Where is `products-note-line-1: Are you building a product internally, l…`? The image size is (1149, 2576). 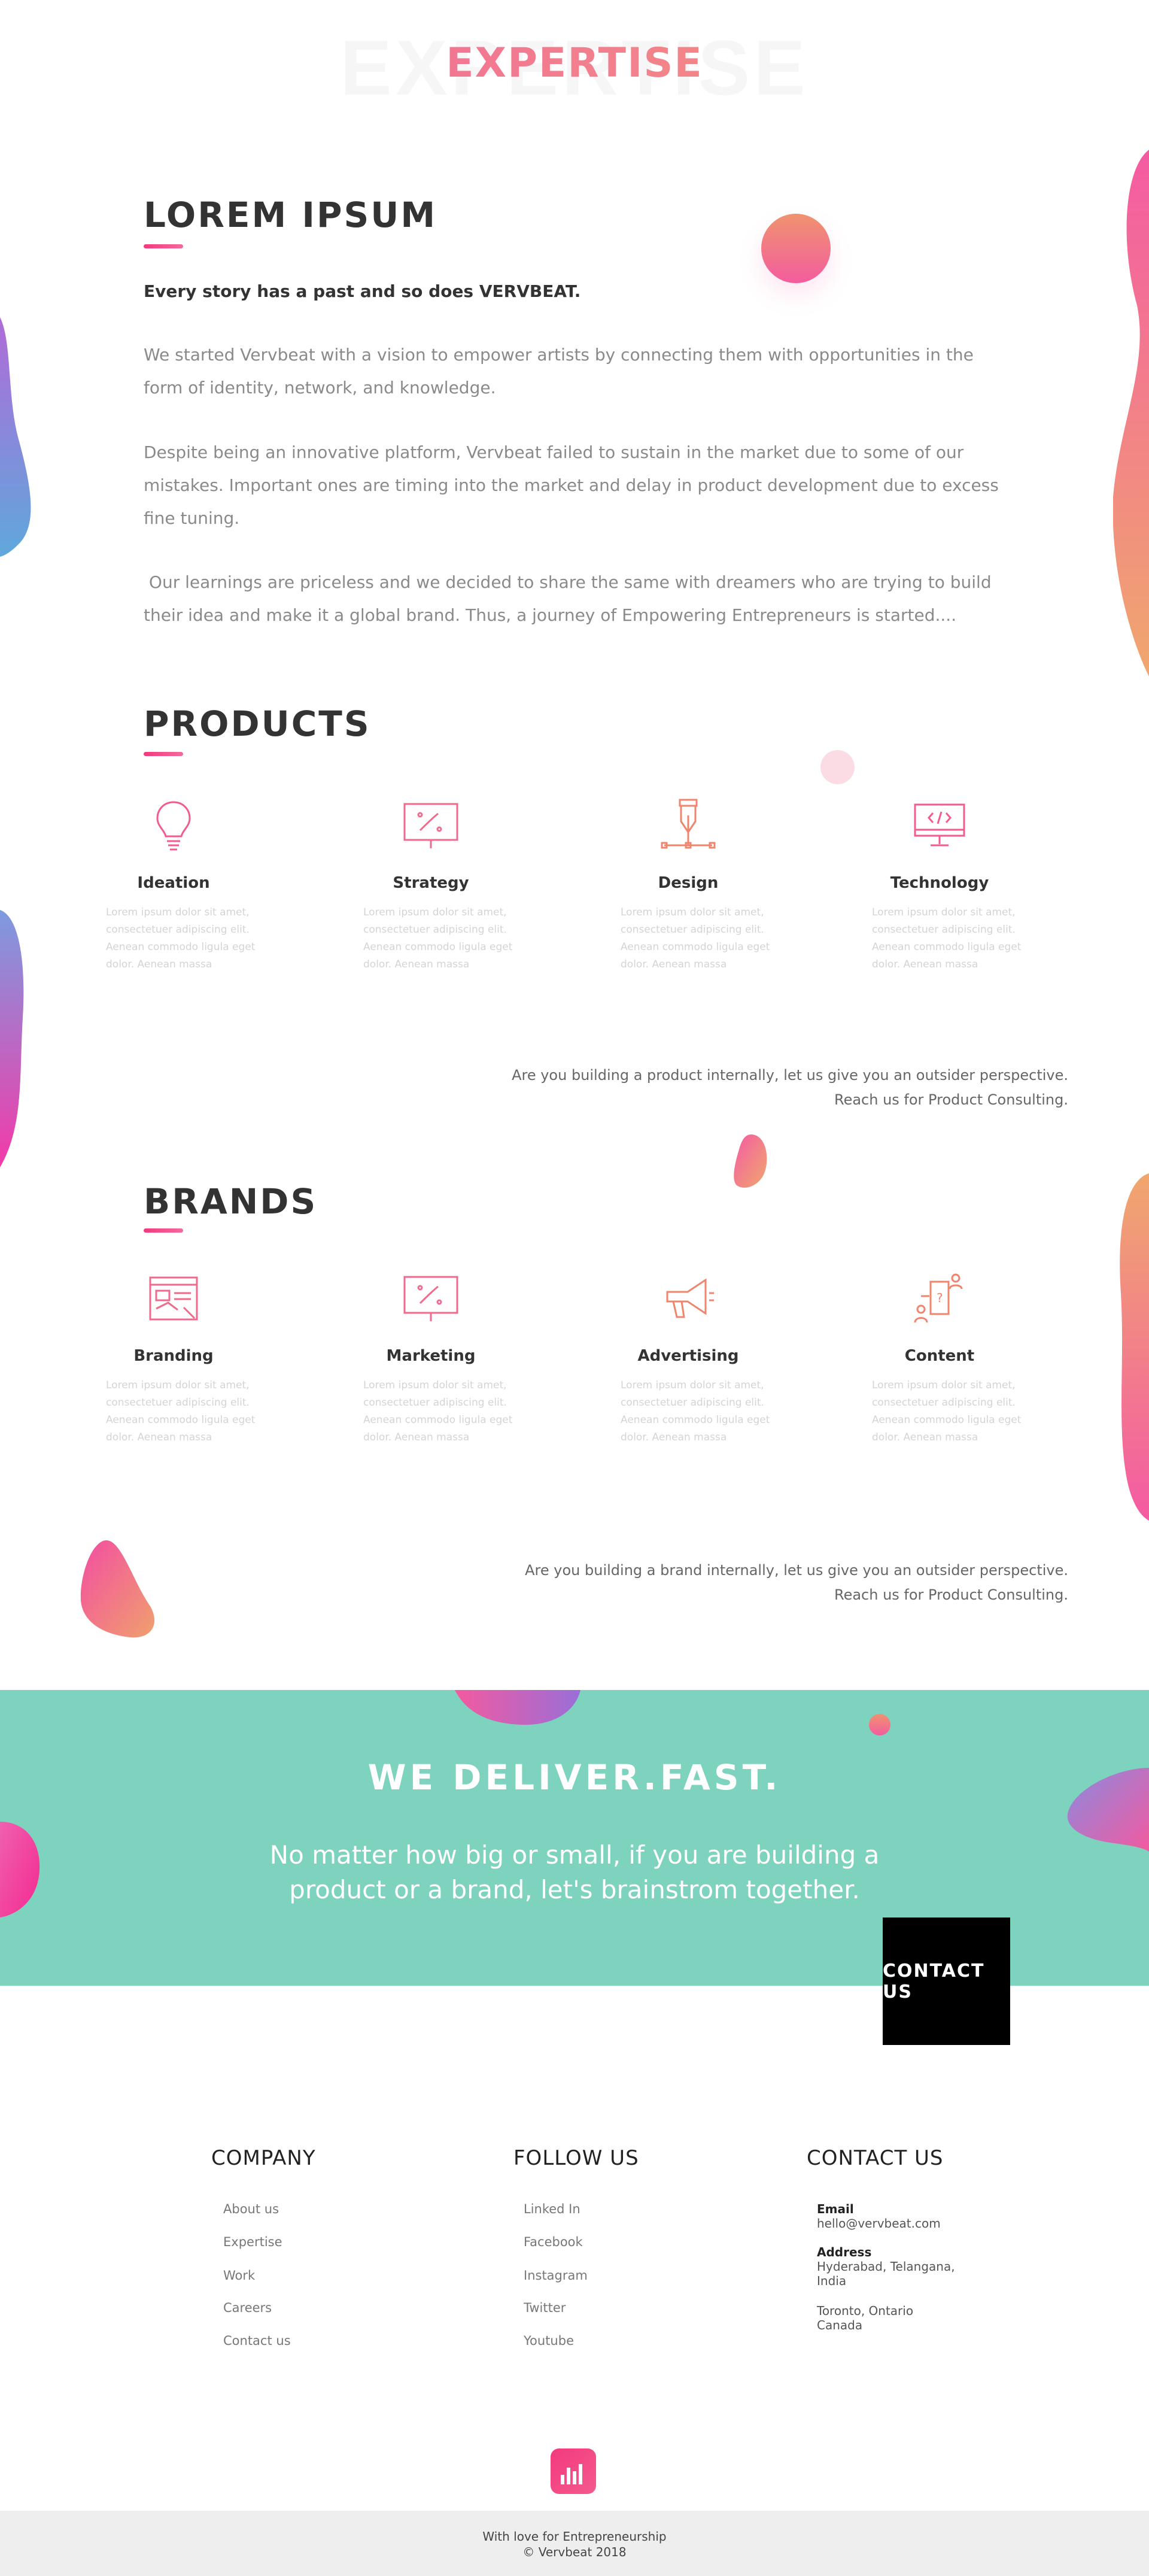 products-note-line-1: Are you building a product internally, l… is located at coordinates (790, 1075).